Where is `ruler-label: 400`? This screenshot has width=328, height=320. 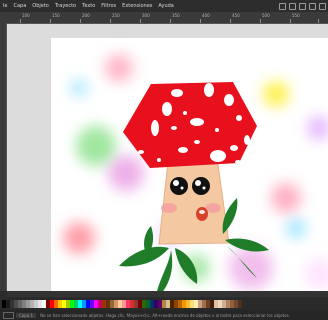
ruler-label: 400 is located at coordinates (206, 15).